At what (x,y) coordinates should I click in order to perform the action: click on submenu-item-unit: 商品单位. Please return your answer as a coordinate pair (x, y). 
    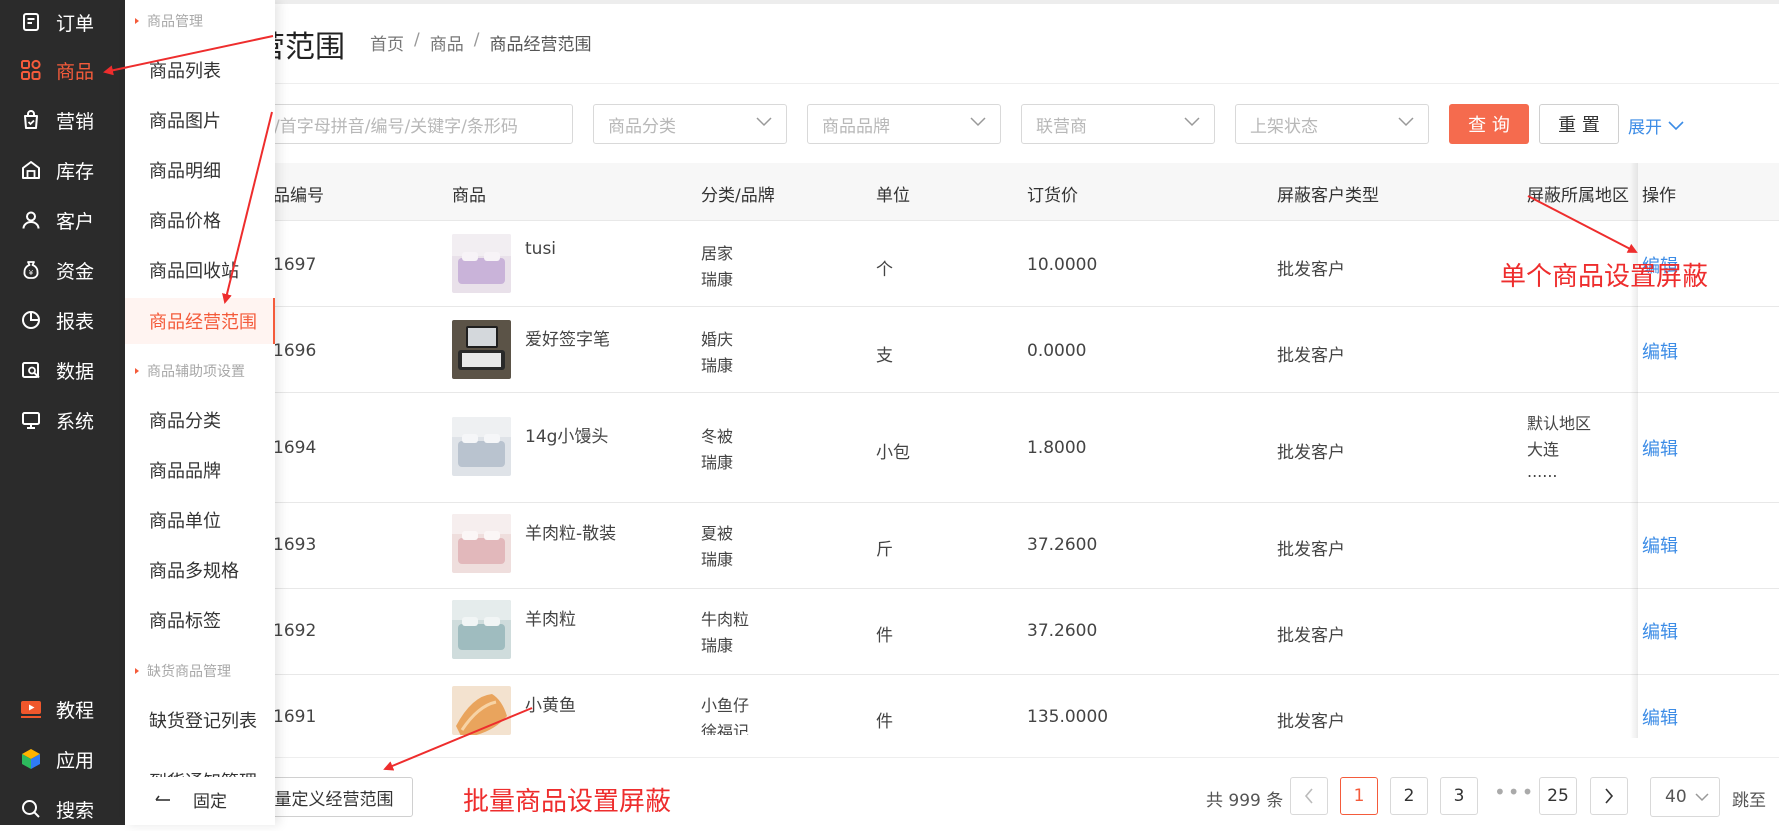
    Looking at the image, I should click on (200, 520).